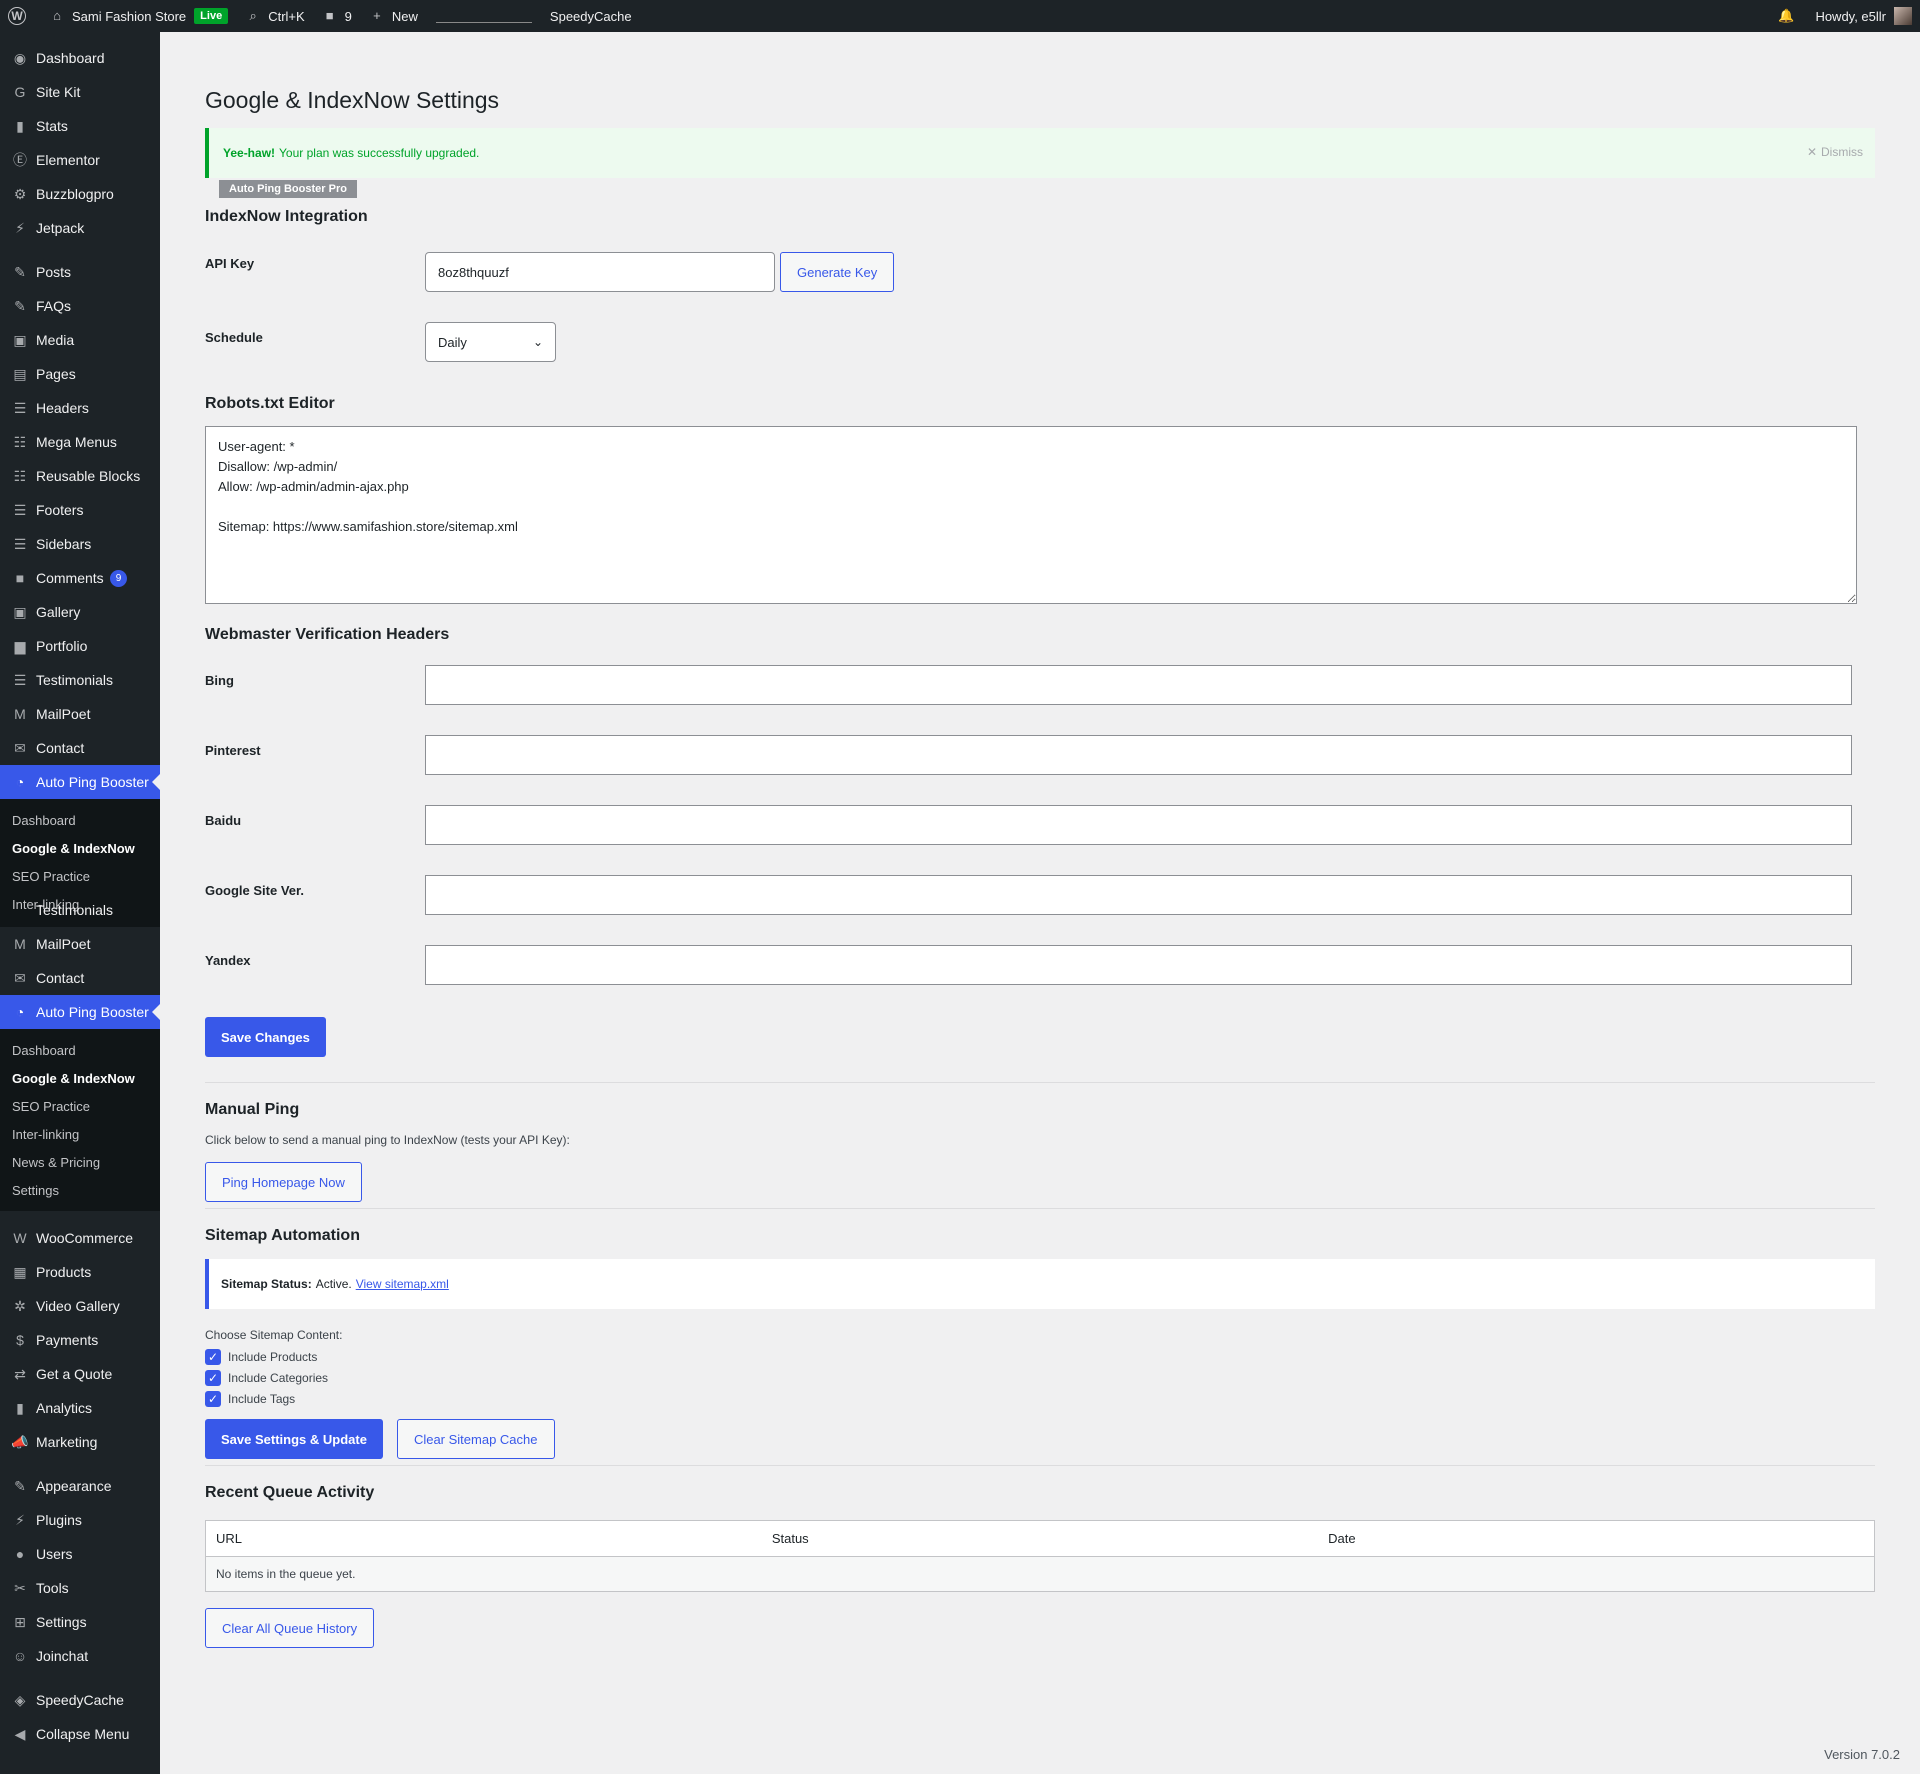  What do you see at coordinates (1138, 685) in the screenshot?
I see `bing-verification-input` at bounding box center [1138, 685].